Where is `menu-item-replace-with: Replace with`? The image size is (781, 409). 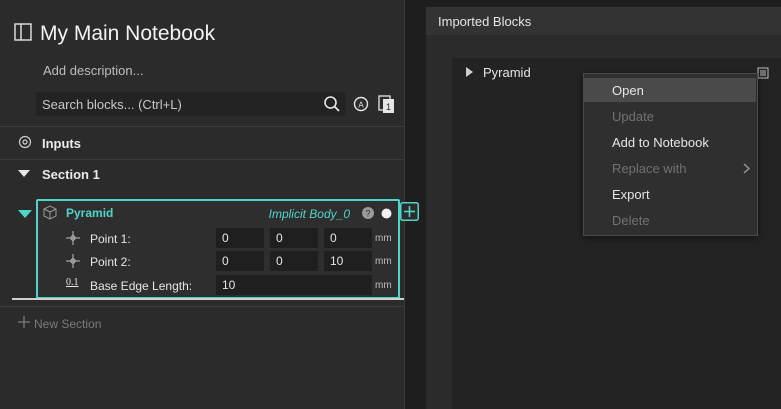
menu-item-replace-with: Replace with is located at coordinates (670, 168).